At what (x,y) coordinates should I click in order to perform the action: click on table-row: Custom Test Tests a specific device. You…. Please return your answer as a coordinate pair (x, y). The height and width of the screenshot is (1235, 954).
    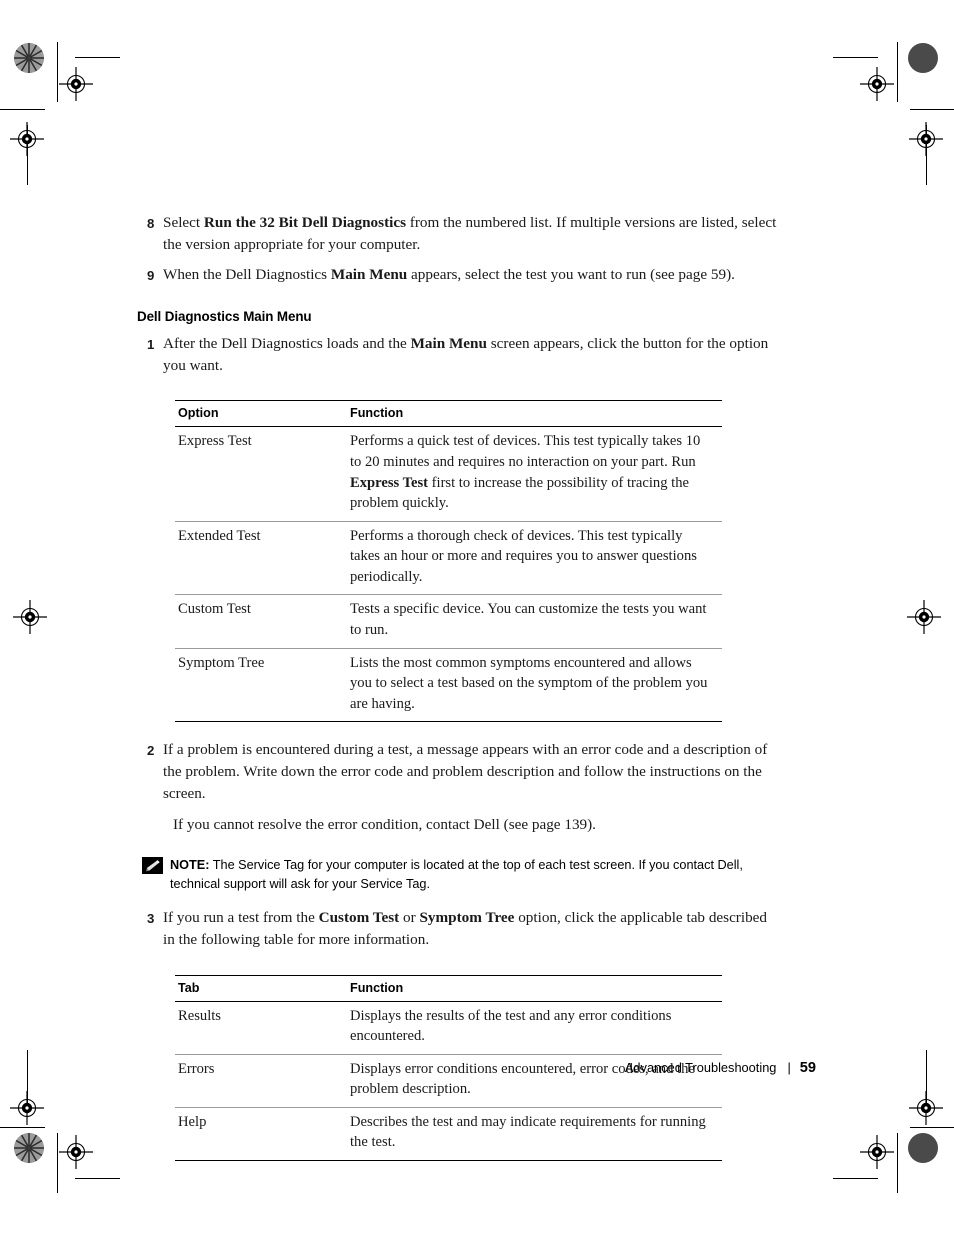
    Looking at the image, I should click on (448, 621).